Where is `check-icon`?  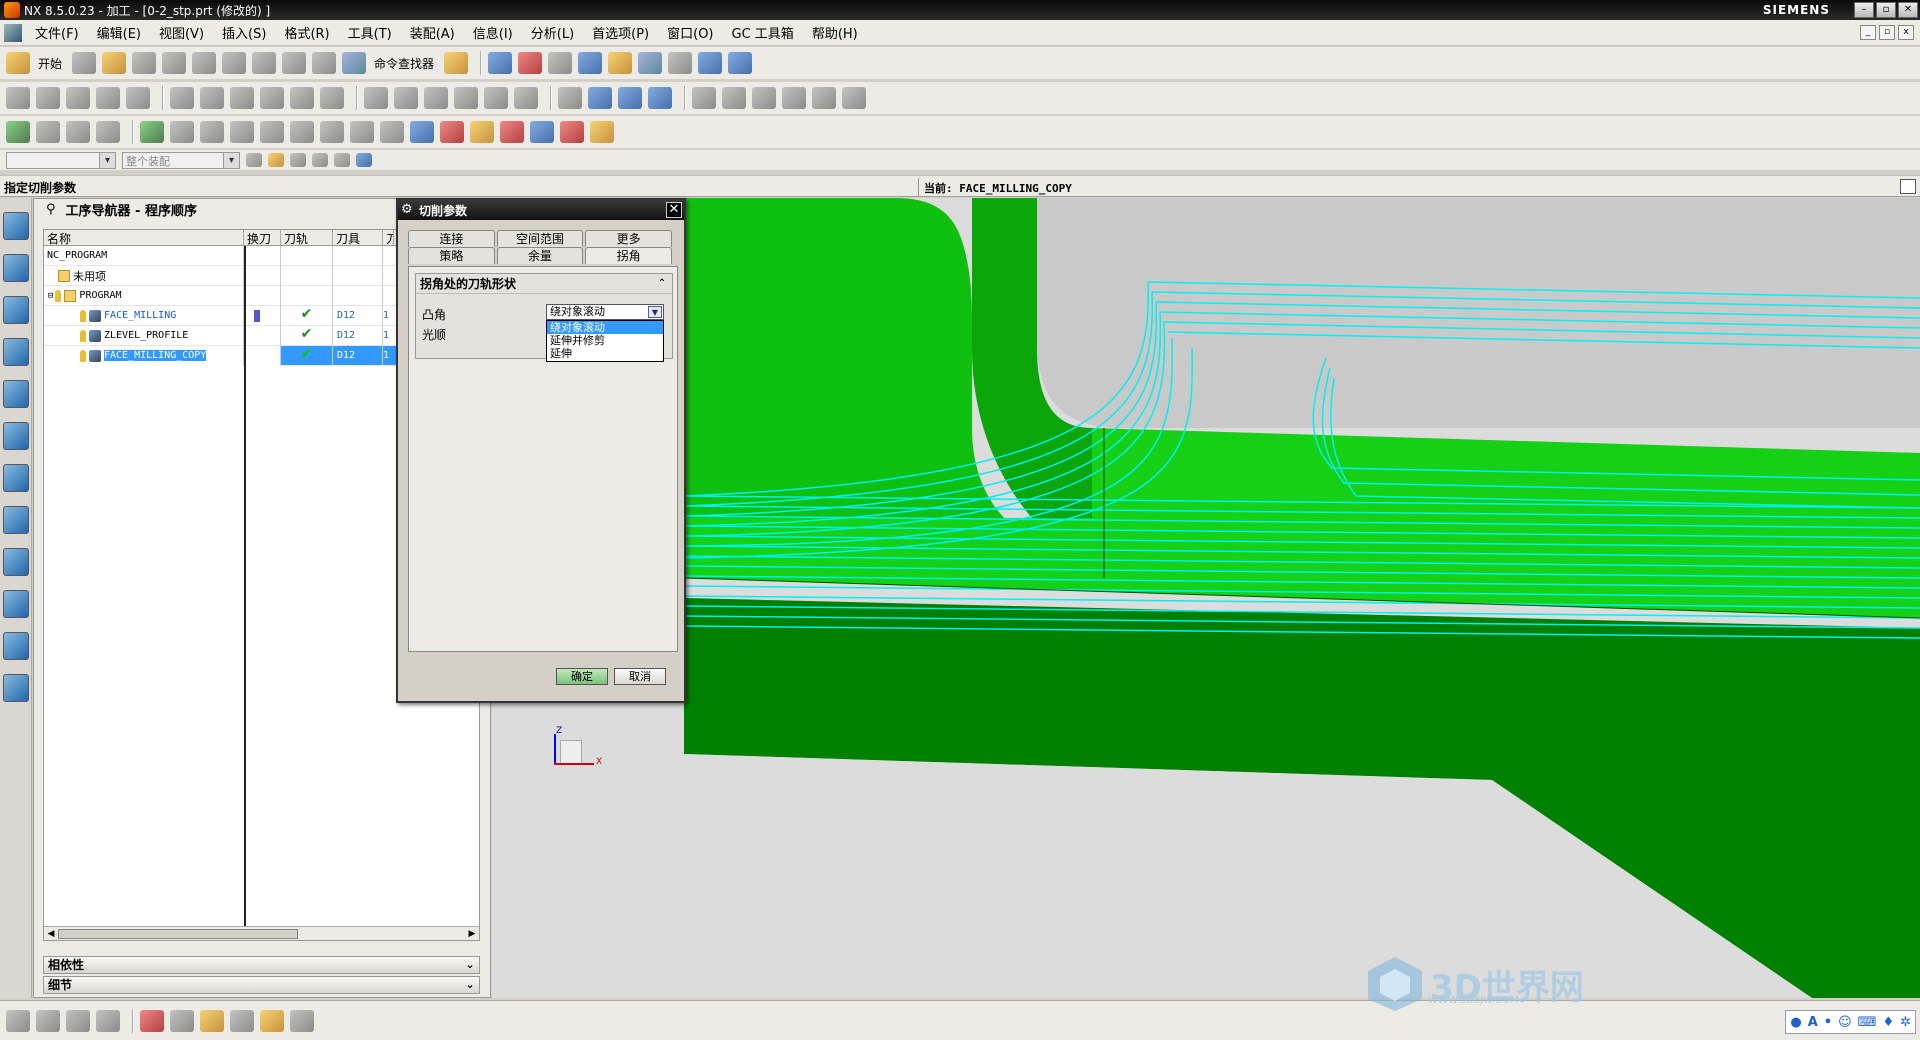
check-icon is located at coordinates (18, 132).